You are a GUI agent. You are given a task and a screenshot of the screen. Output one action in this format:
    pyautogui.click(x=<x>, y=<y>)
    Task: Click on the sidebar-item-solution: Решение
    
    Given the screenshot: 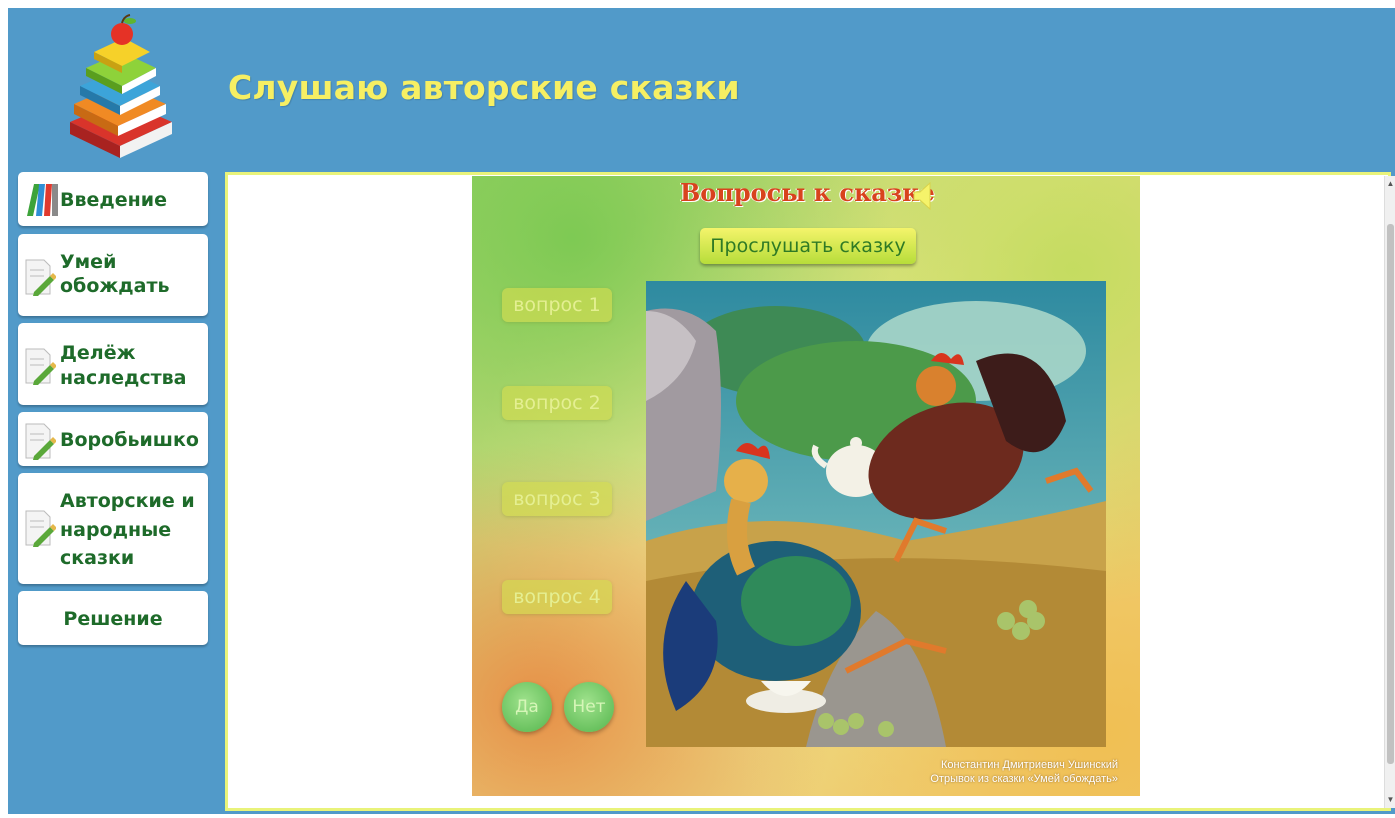 What is the action you would take?
    pyautogui.click(x=113, y=618)
    